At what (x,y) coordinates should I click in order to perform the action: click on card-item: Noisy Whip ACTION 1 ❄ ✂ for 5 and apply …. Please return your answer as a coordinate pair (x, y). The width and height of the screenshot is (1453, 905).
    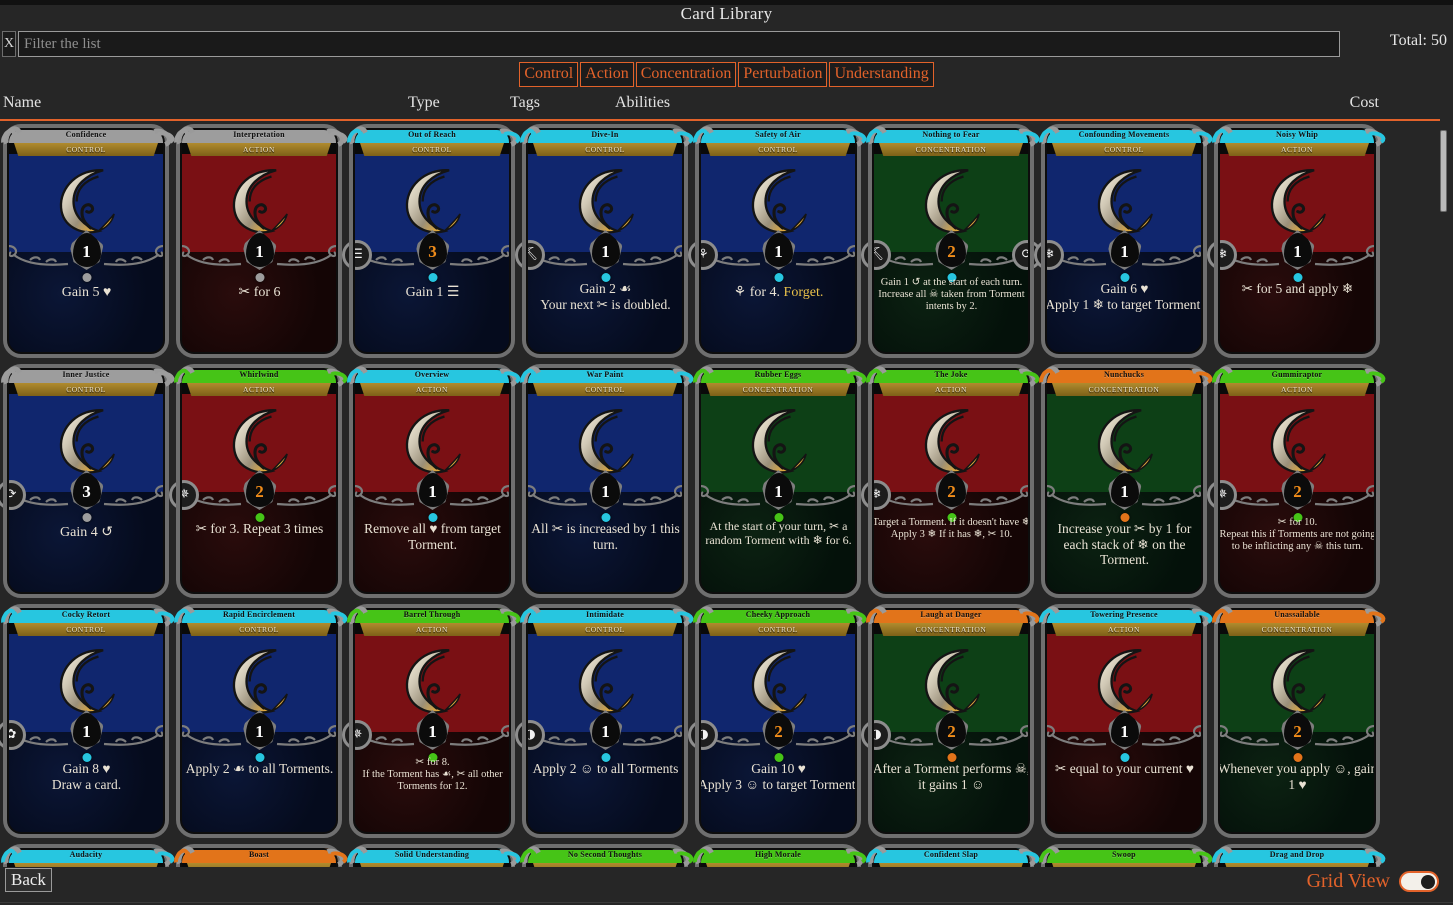
    Looking at the image, I should click on (1297, 242).